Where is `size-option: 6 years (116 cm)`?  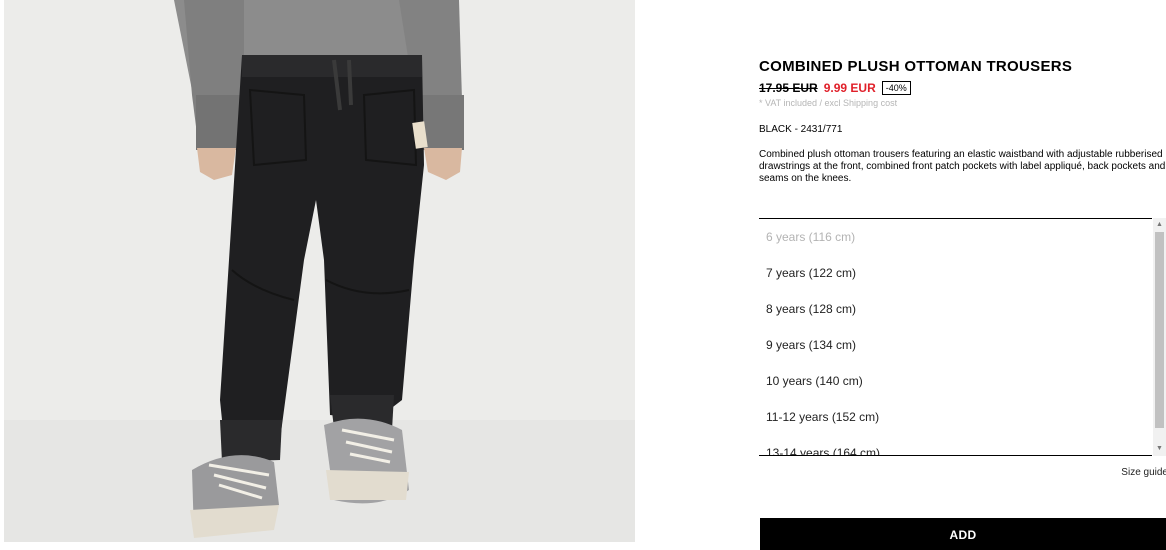
size-option: 6 years (116 cm) is located at coordinates (811, 237).